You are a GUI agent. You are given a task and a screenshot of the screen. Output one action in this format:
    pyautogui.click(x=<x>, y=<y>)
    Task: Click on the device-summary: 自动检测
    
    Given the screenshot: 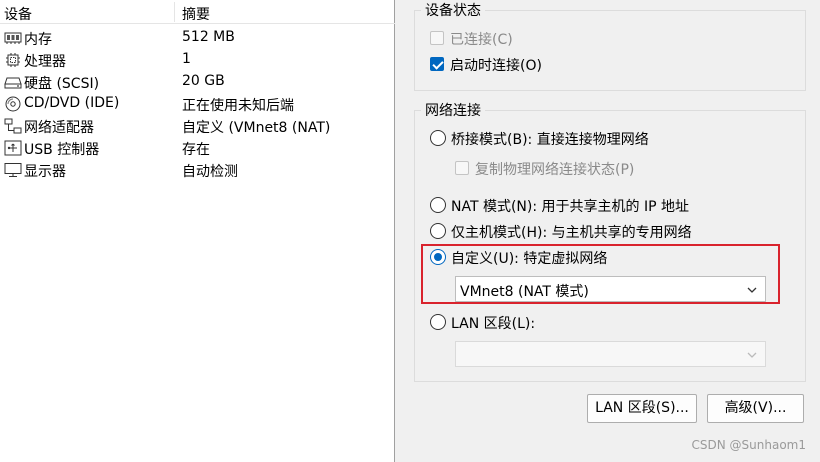 What is the action you would take?
    pyautogui.click(x=210, y=172)
    